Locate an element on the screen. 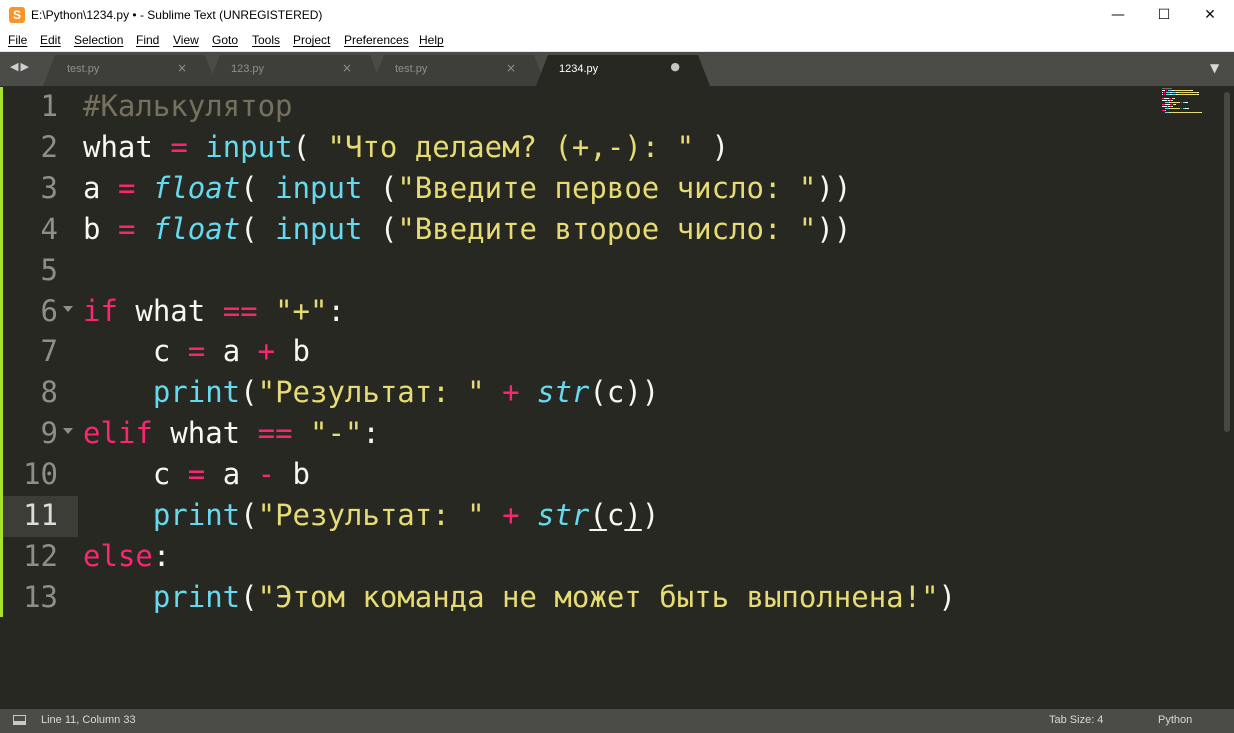 This screenshot has width=1234, height=733. code-token: input is located at coordinates (249, 146).